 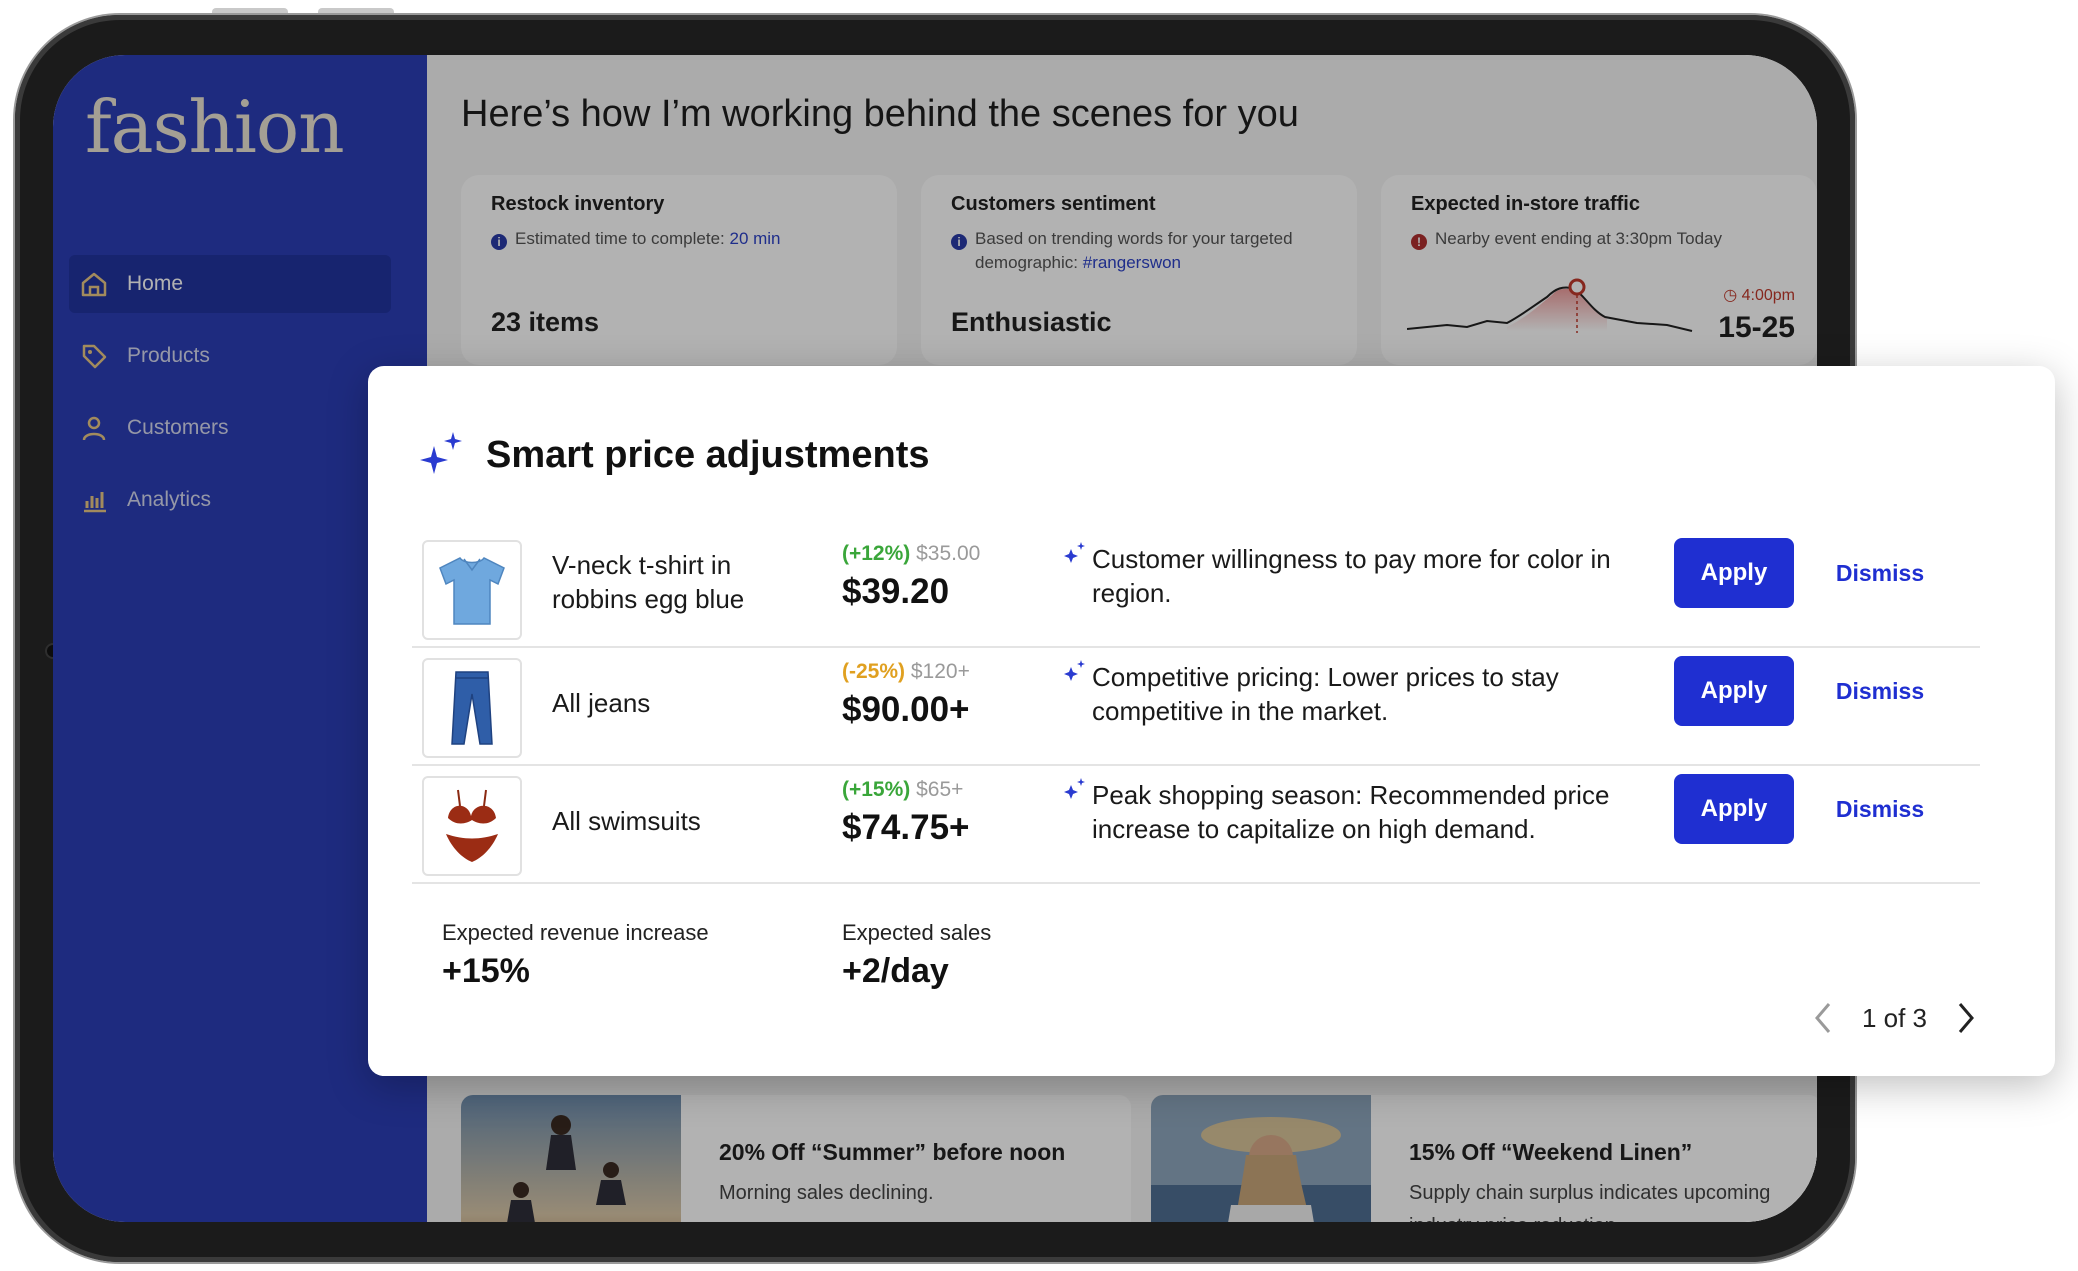 What do you see at coordinates (948, 553) in the screenshot?
I see `old-price: $35.00` at bounding box center [948, 553].